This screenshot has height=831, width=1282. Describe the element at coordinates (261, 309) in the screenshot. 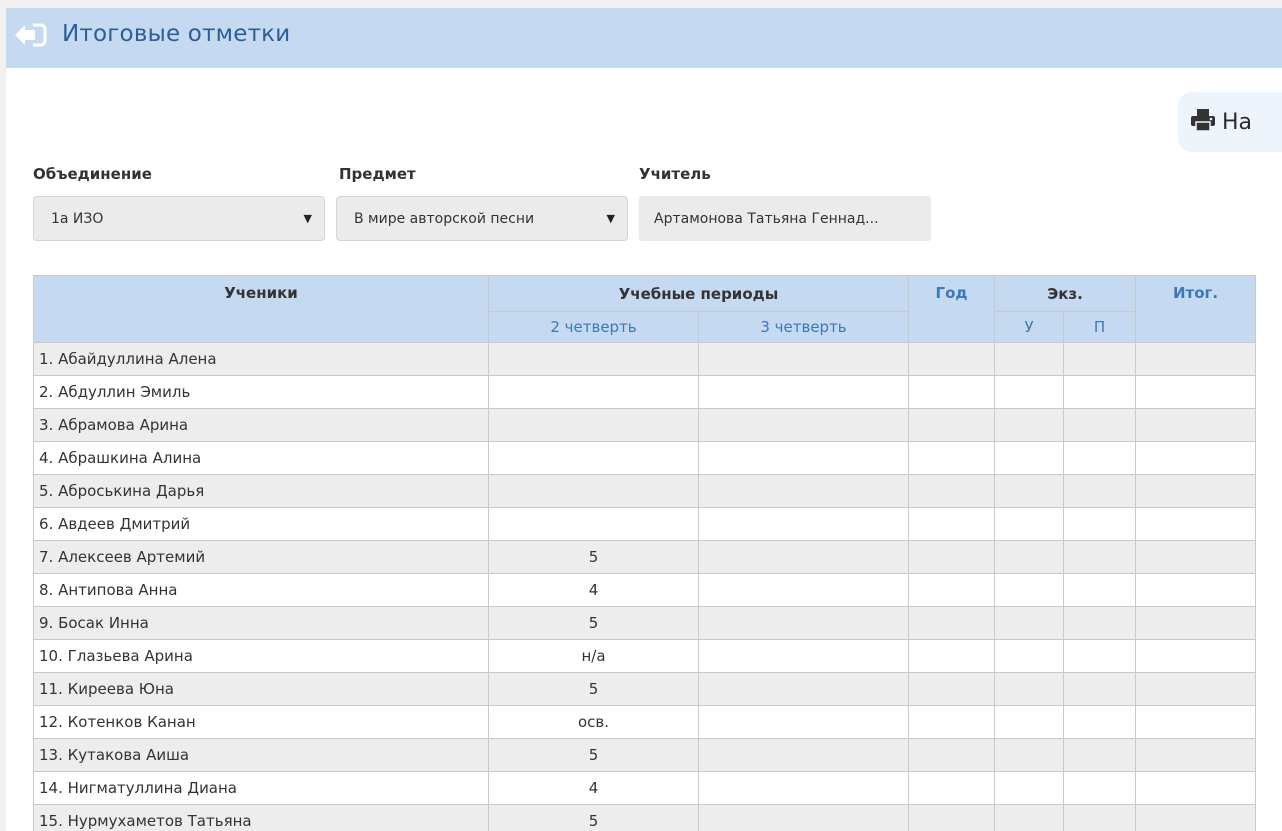

I see `students-header: Ученики` at that location.